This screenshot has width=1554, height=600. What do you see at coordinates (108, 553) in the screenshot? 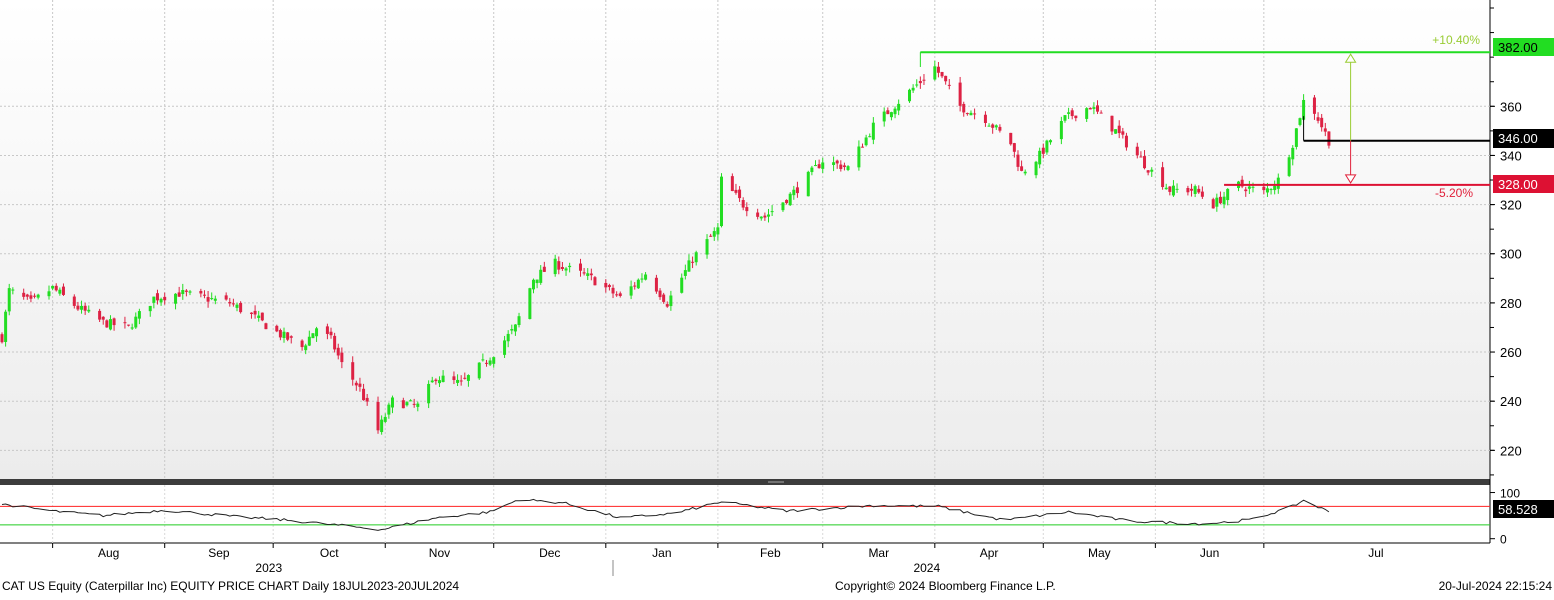
I see `month-label: Aug` at bounding box center [108, 553].